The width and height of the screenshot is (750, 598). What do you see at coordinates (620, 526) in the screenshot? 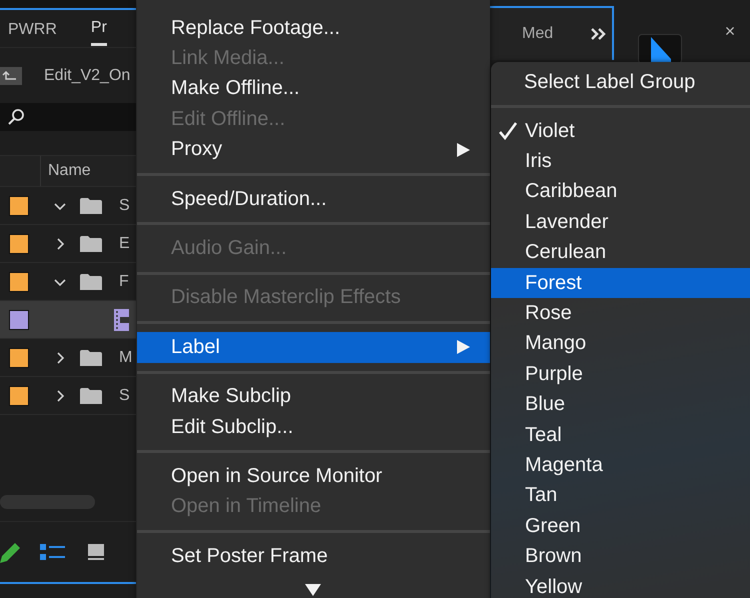
I see `menu-item: Green` at bounding box center [620, 526].